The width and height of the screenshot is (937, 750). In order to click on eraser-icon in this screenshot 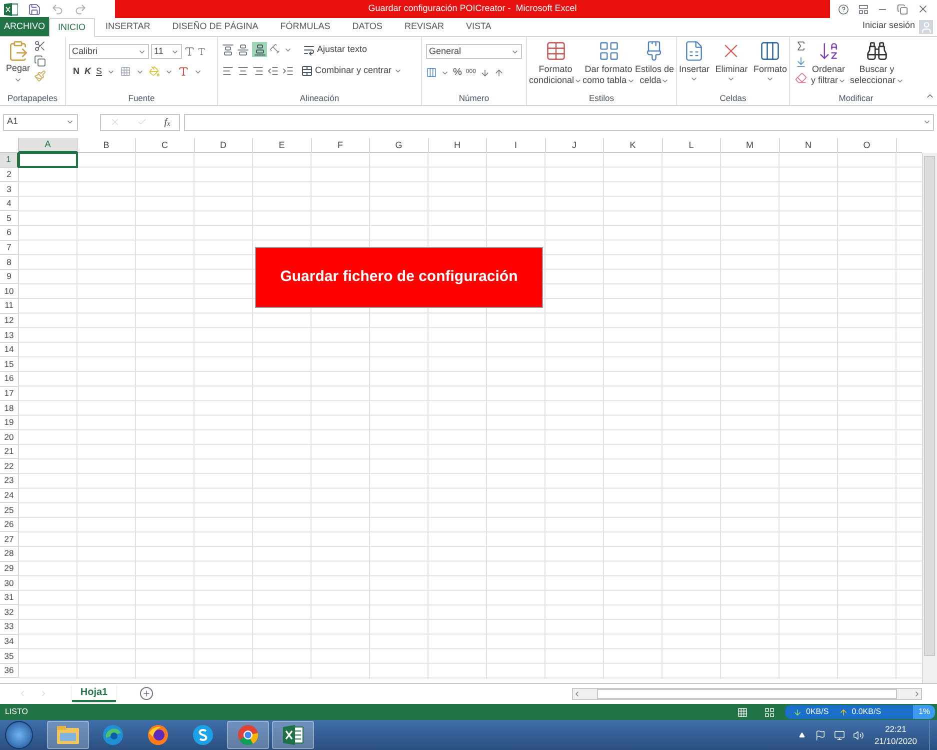, I will do `click(801, 78)`.